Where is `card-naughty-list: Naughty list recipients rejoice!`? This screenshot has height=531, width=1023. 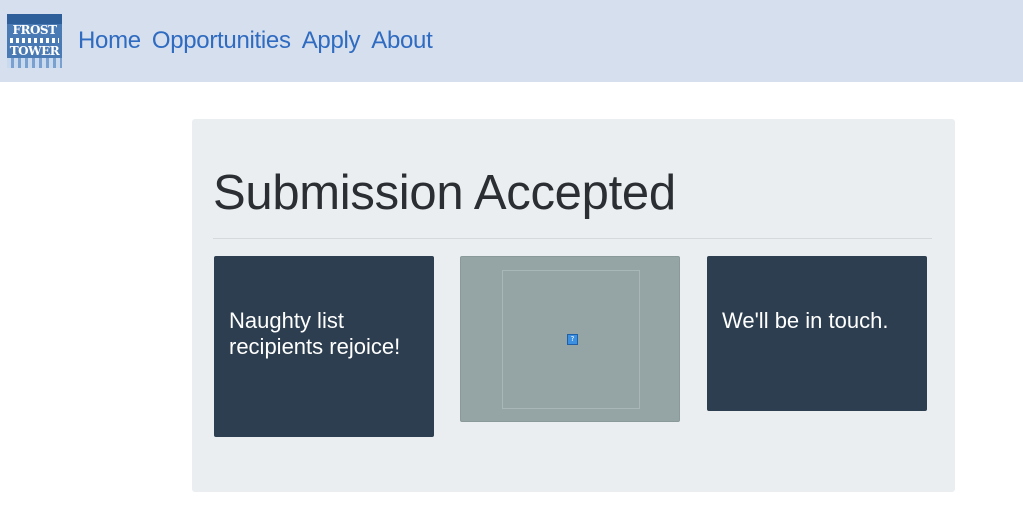
card-naughty-list: Naughty list recipients rejoice! is located at coordinates (324, 346).